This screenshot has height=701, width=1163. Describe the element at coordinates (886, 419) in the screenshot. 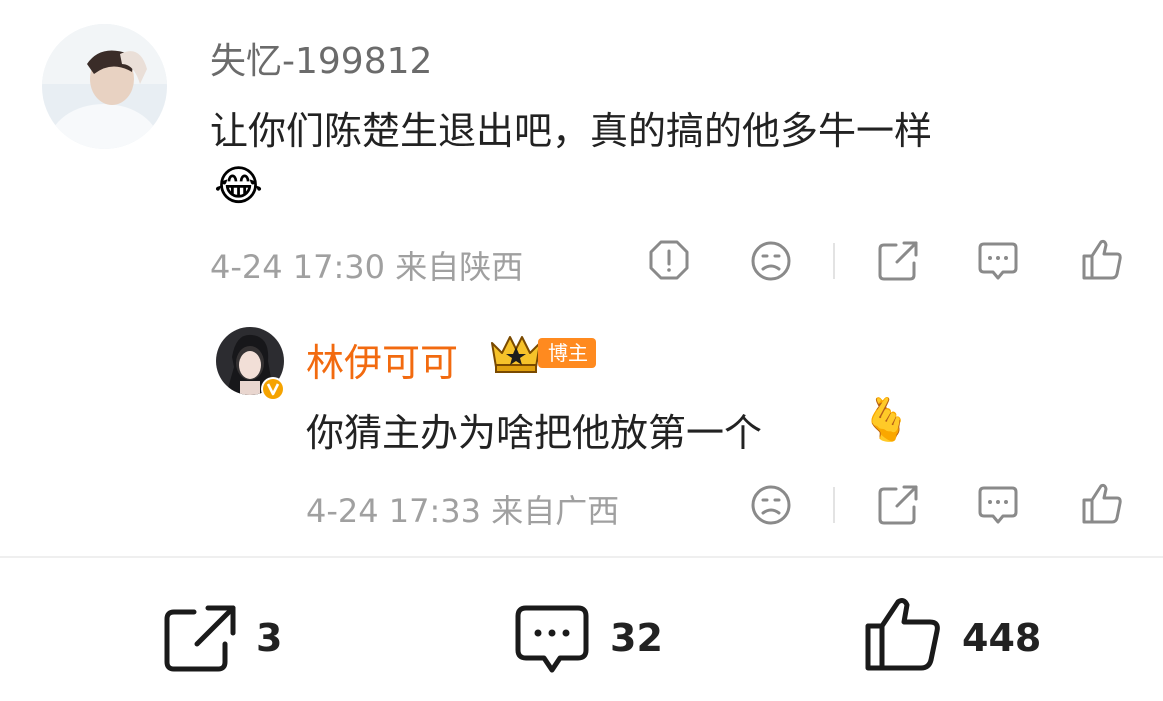

I see `finger-heart-emoji: 🫰` at that location.